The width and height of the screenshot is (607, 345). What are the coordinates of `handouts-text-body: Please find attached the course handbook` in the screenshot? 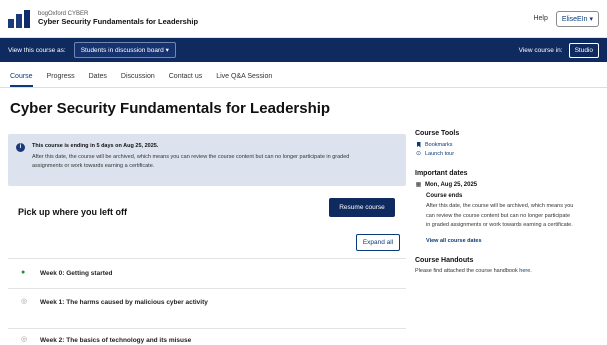 It's located at (466, 270).